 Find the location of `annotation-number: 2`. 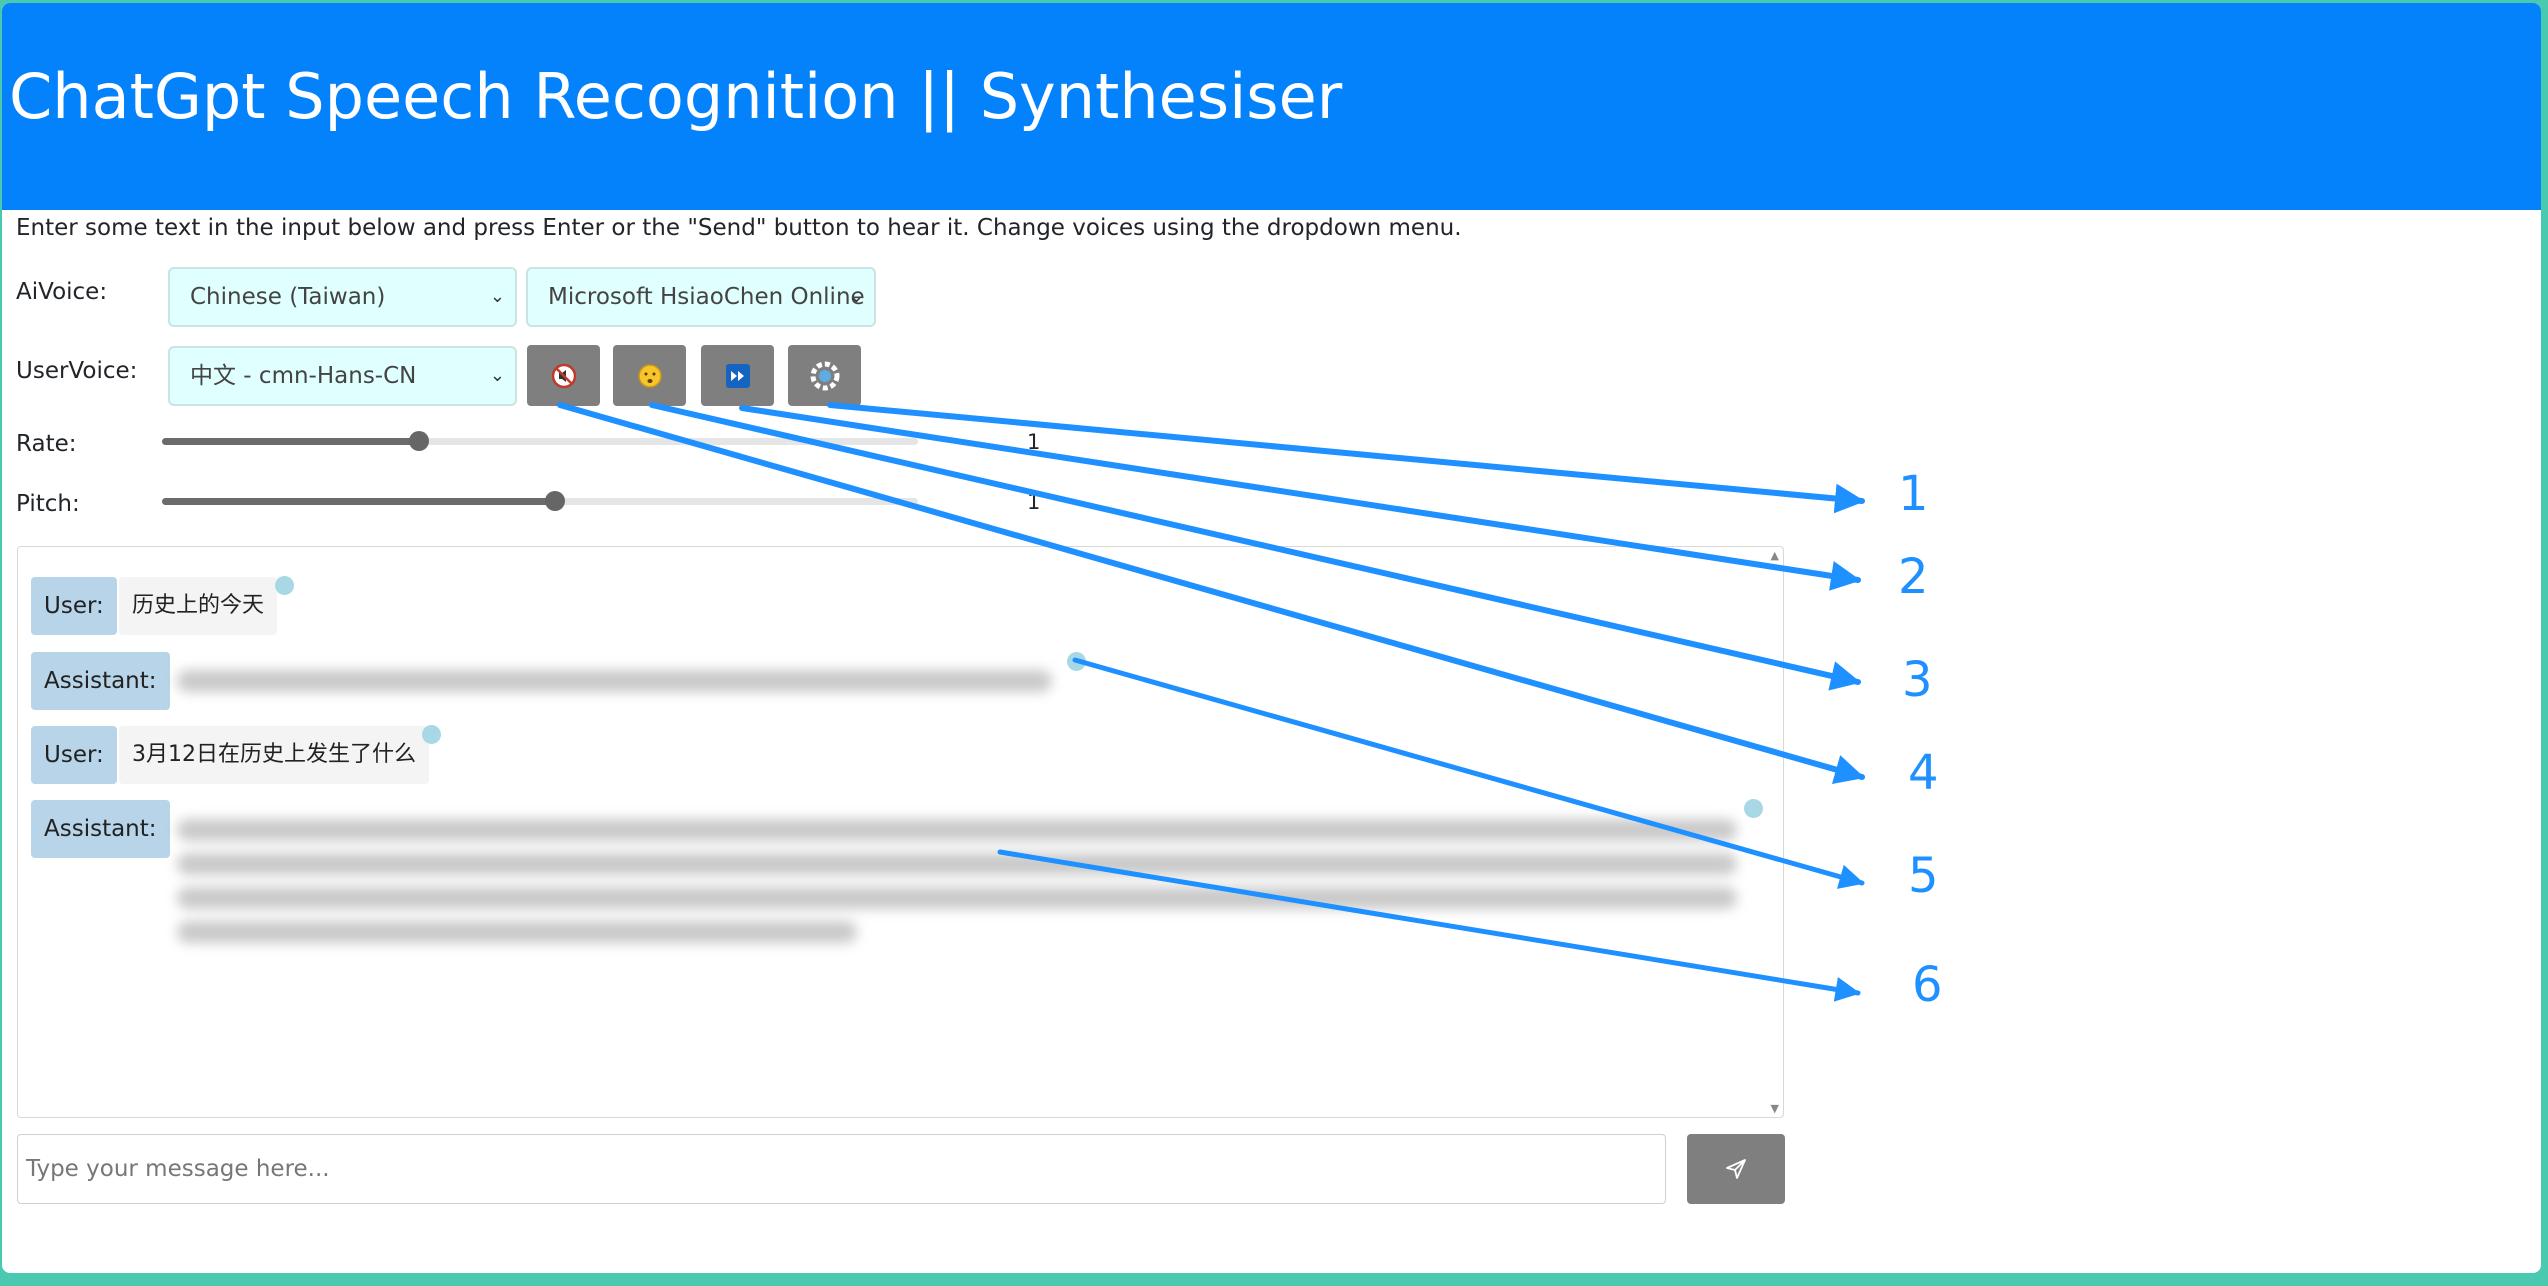

annotation-number: 2 is located at coordinates (1913, 577).